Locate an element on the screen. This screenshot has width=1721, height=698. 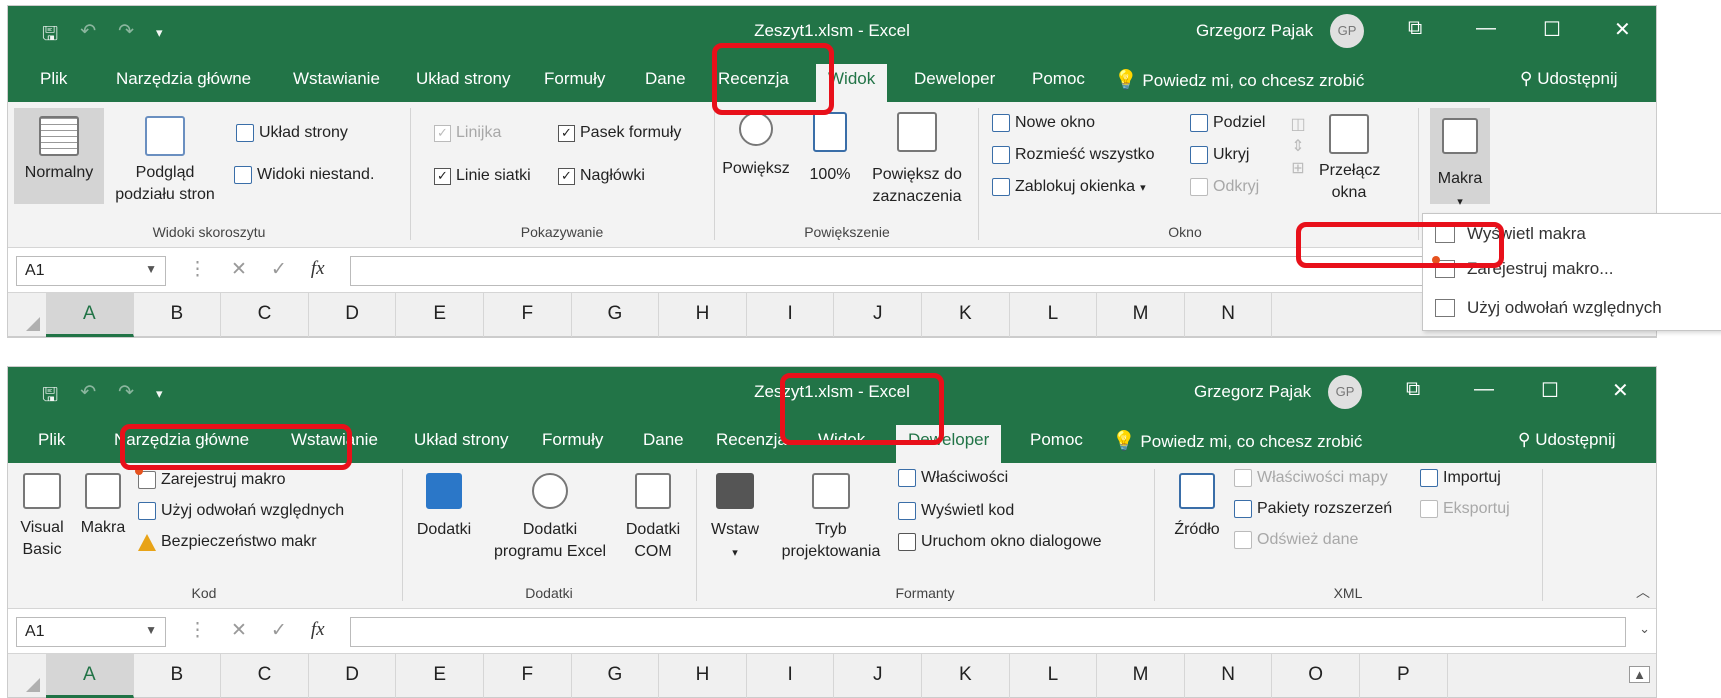
column-header-d: D is located at coordinates (353, 315).